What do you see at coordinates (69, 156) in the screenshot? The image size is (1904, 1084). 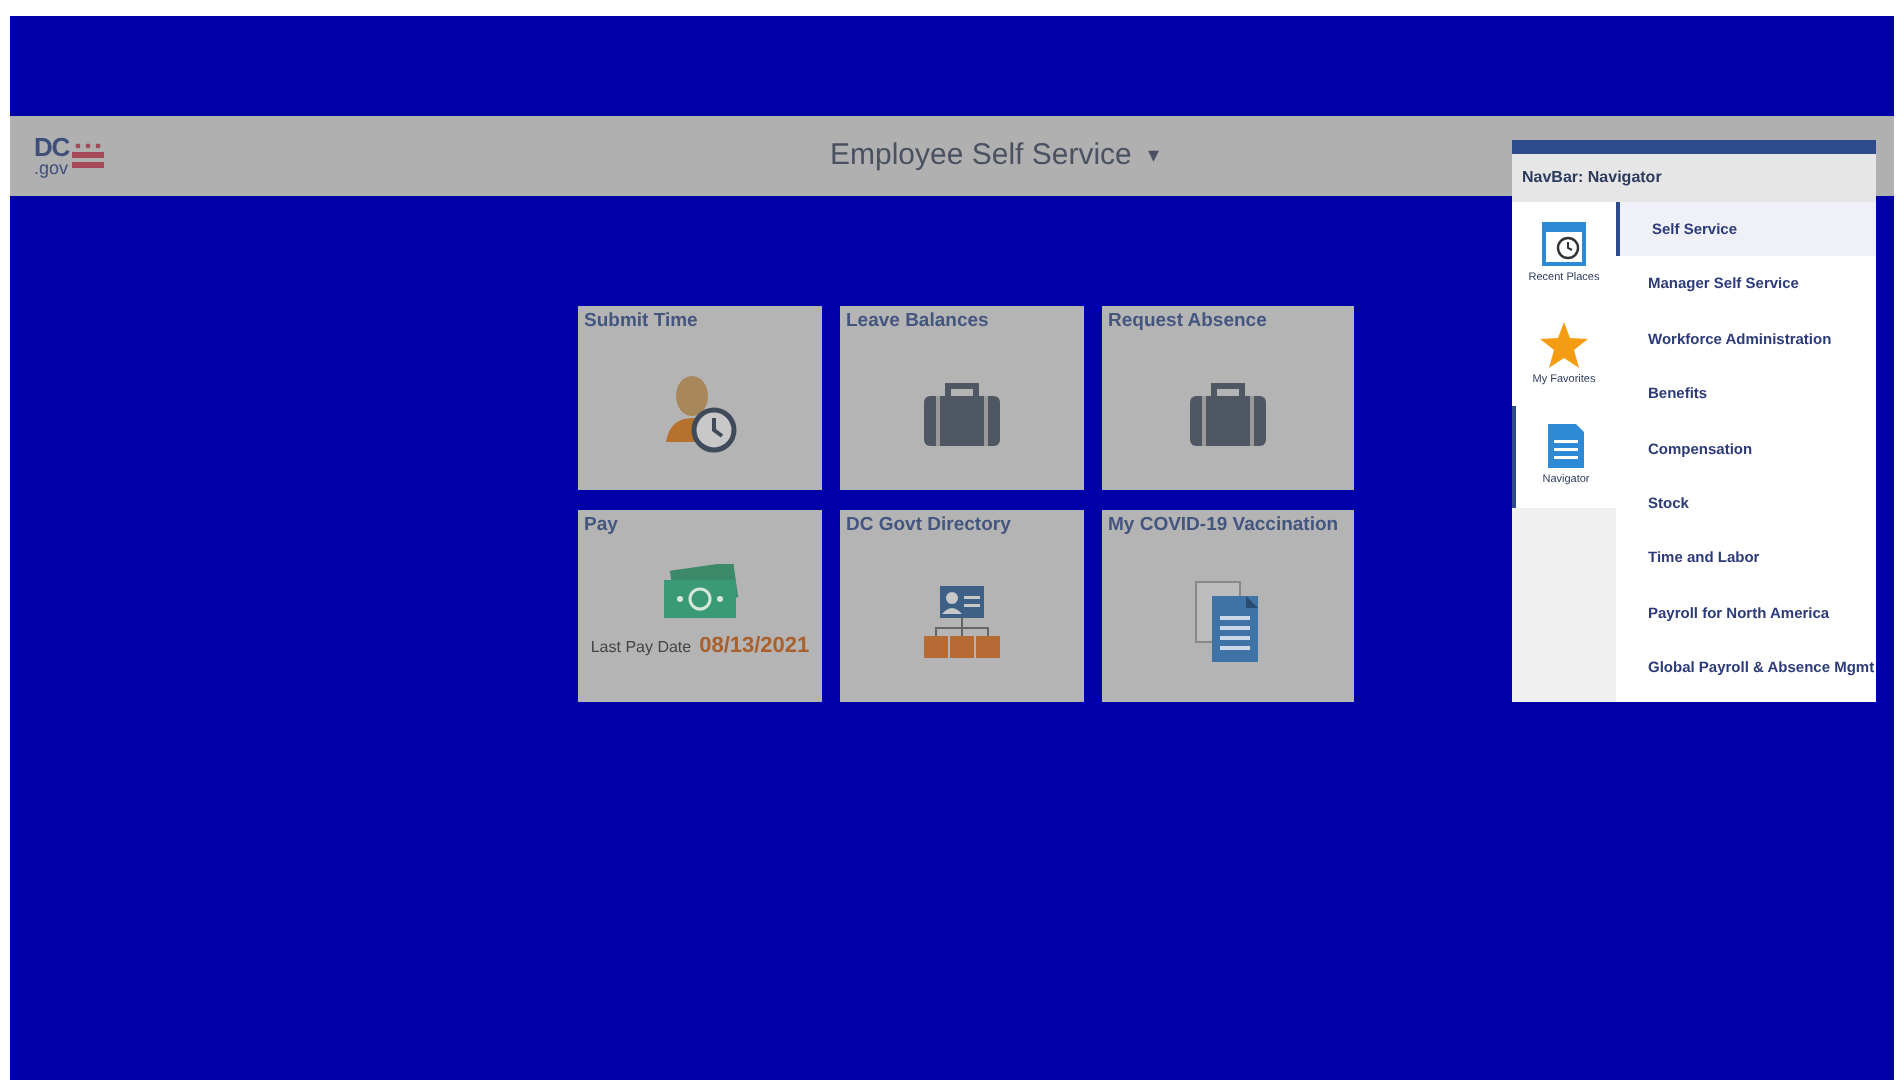 I see `dc-logo: DC .gov` at bounding box center [69, 156].